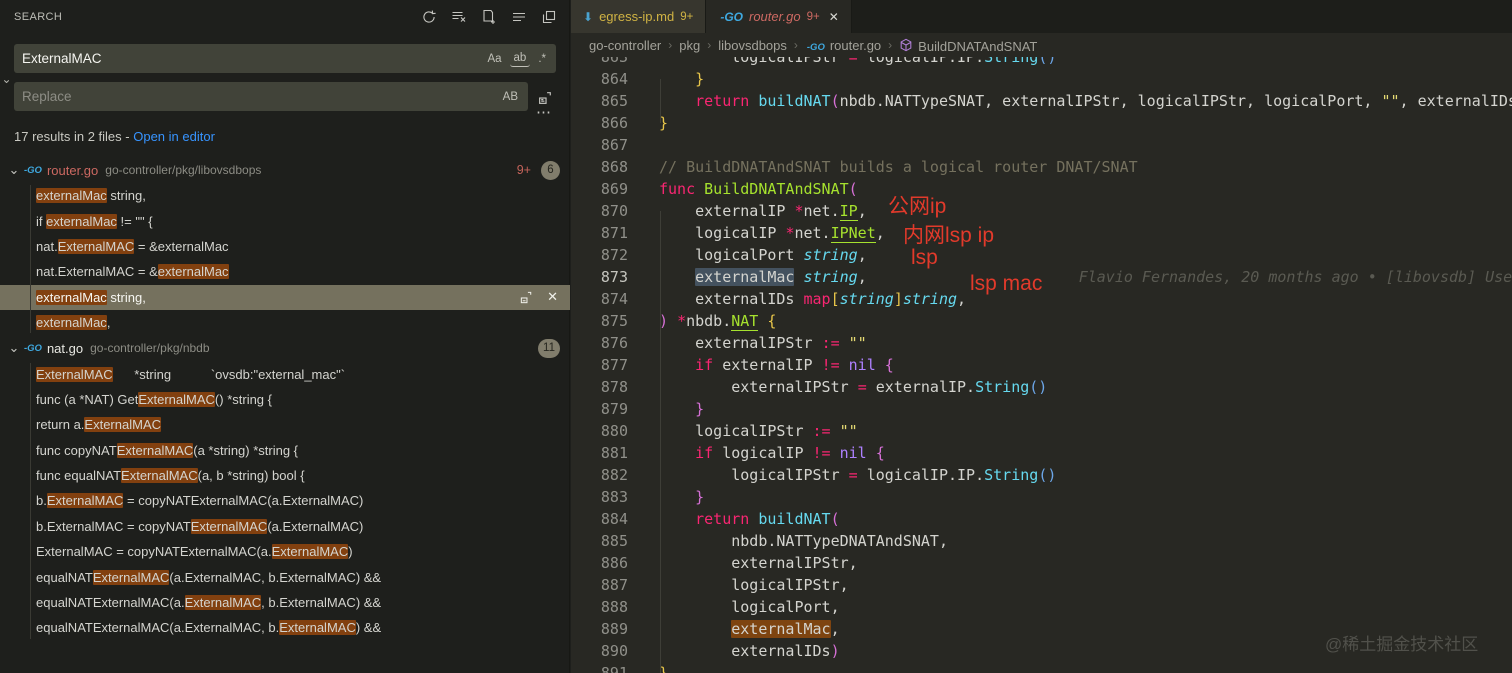 This screenshot has width=1512, height=673. Describe the element at coordinates (779, 16) in the screenshot. I see `tab-router-go: -GO router.go 9+ ✕` at that location.